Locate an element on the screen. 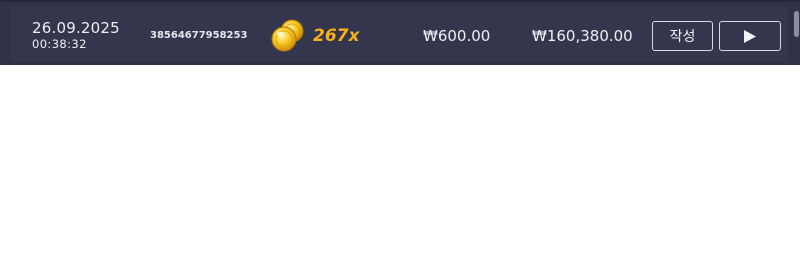 This screenshot has width=800, height=253. bet-time: 00:38:32 is located at coordinates (59, 44).